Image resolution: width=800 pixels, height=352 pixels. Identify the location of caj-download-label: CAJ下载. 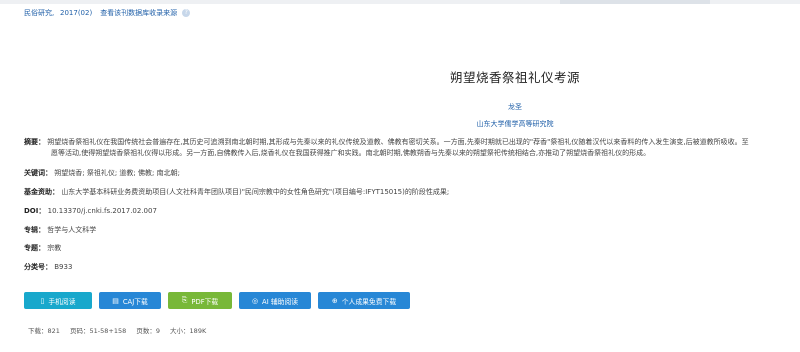
(135, 301).